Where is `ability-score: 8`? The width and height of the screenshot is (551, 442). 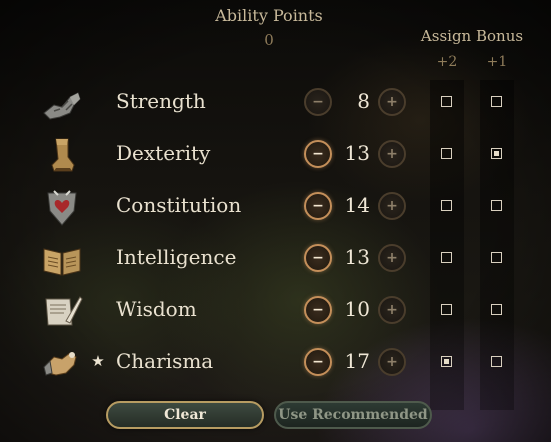
ability-score: 8 is located at coordinates (363, 101).